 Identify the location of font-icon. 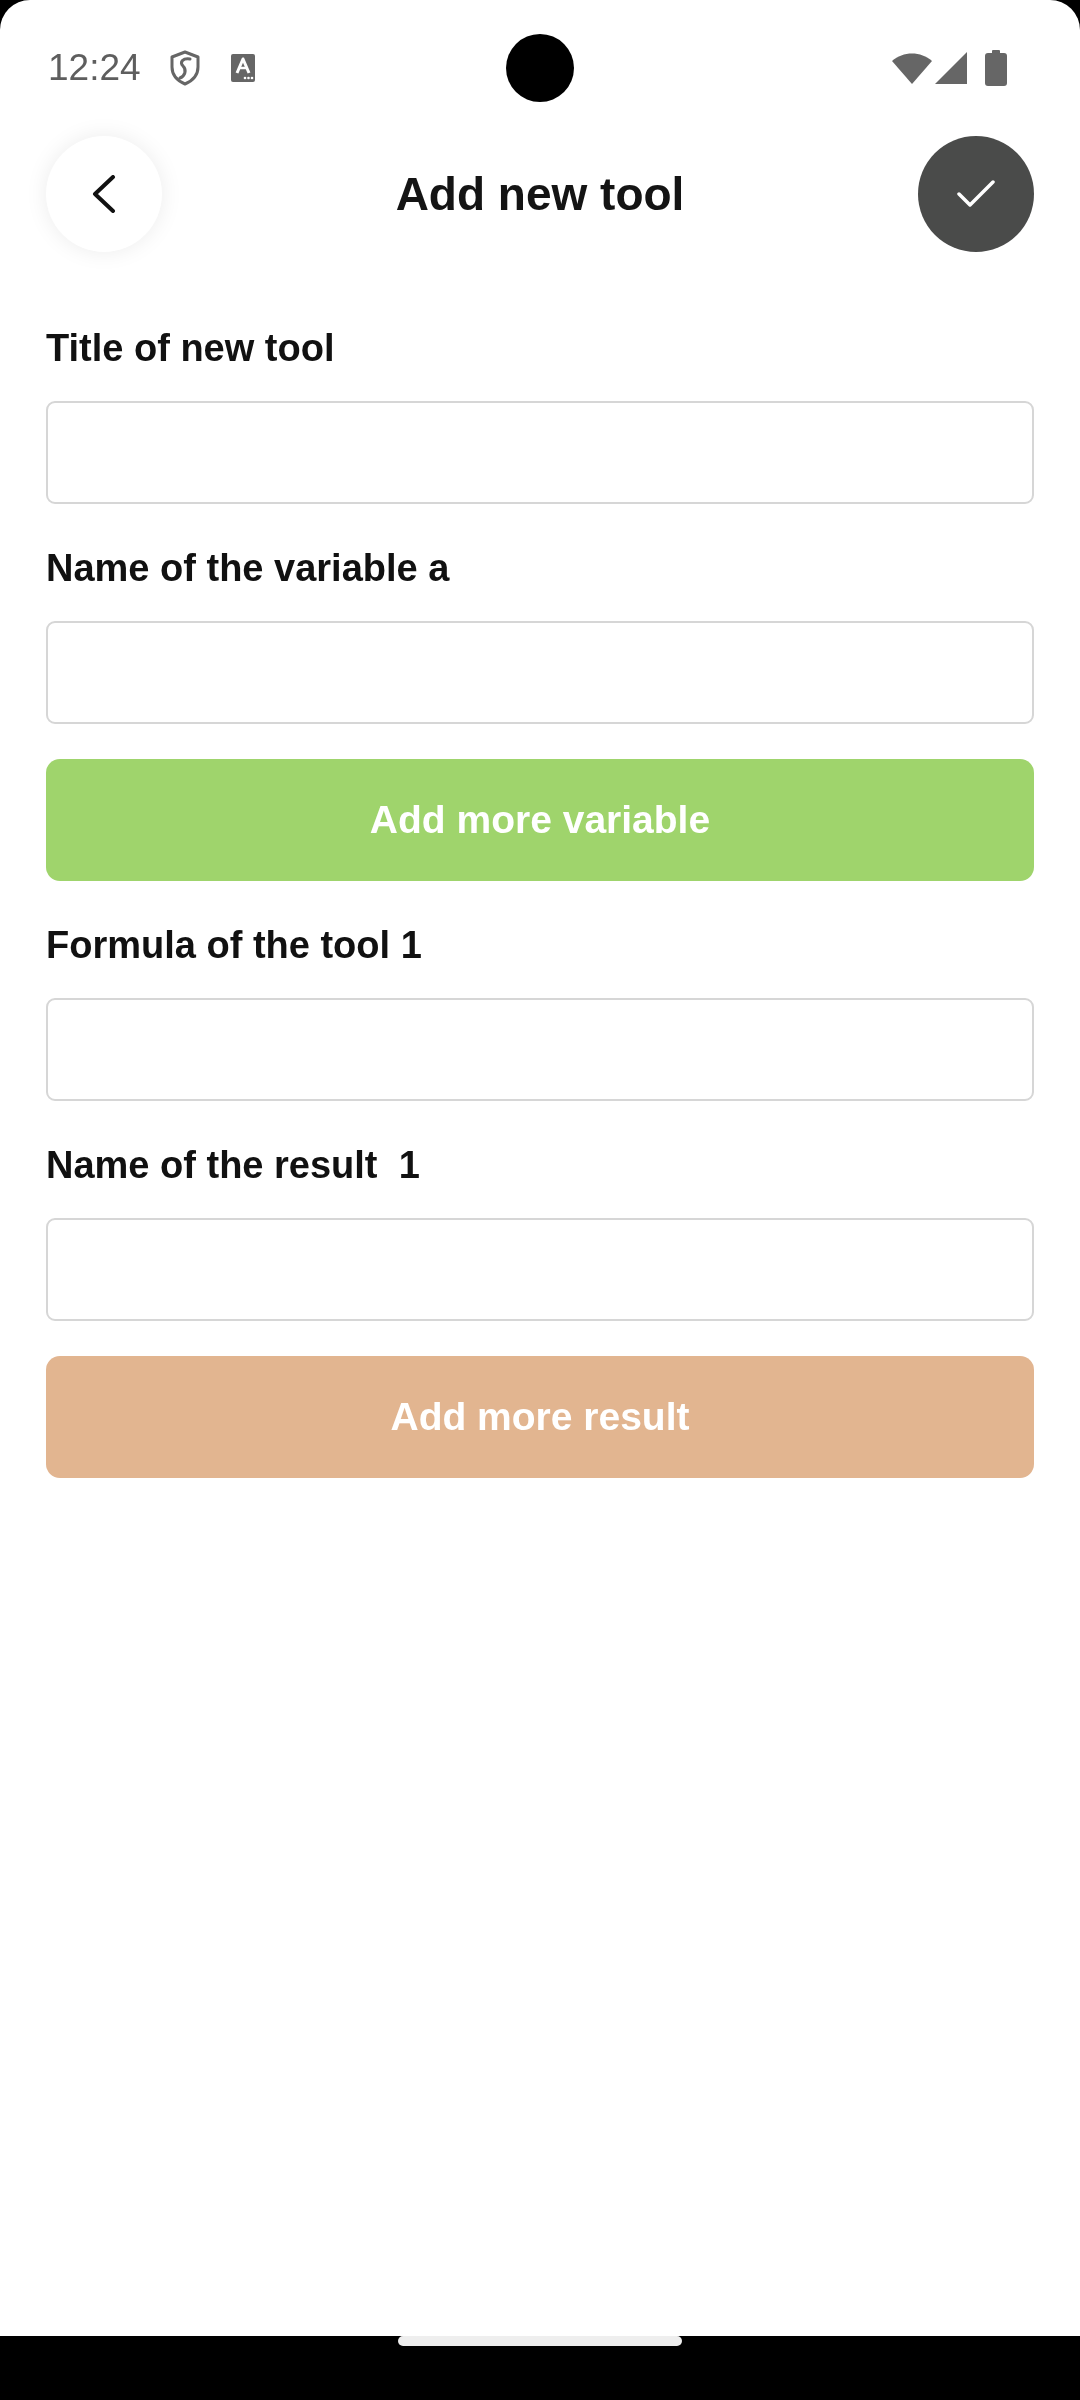
(242, 68).